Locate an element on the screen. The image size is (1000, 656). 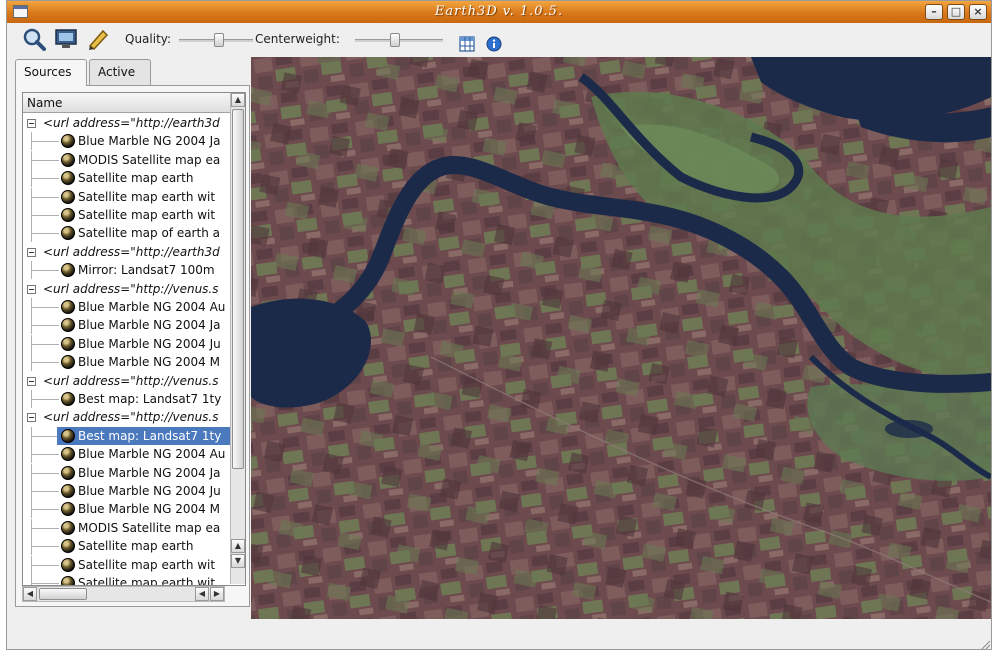
title-bar: Earth3D v. 1.0.5. – □ × is located at coordinates (499, 12).